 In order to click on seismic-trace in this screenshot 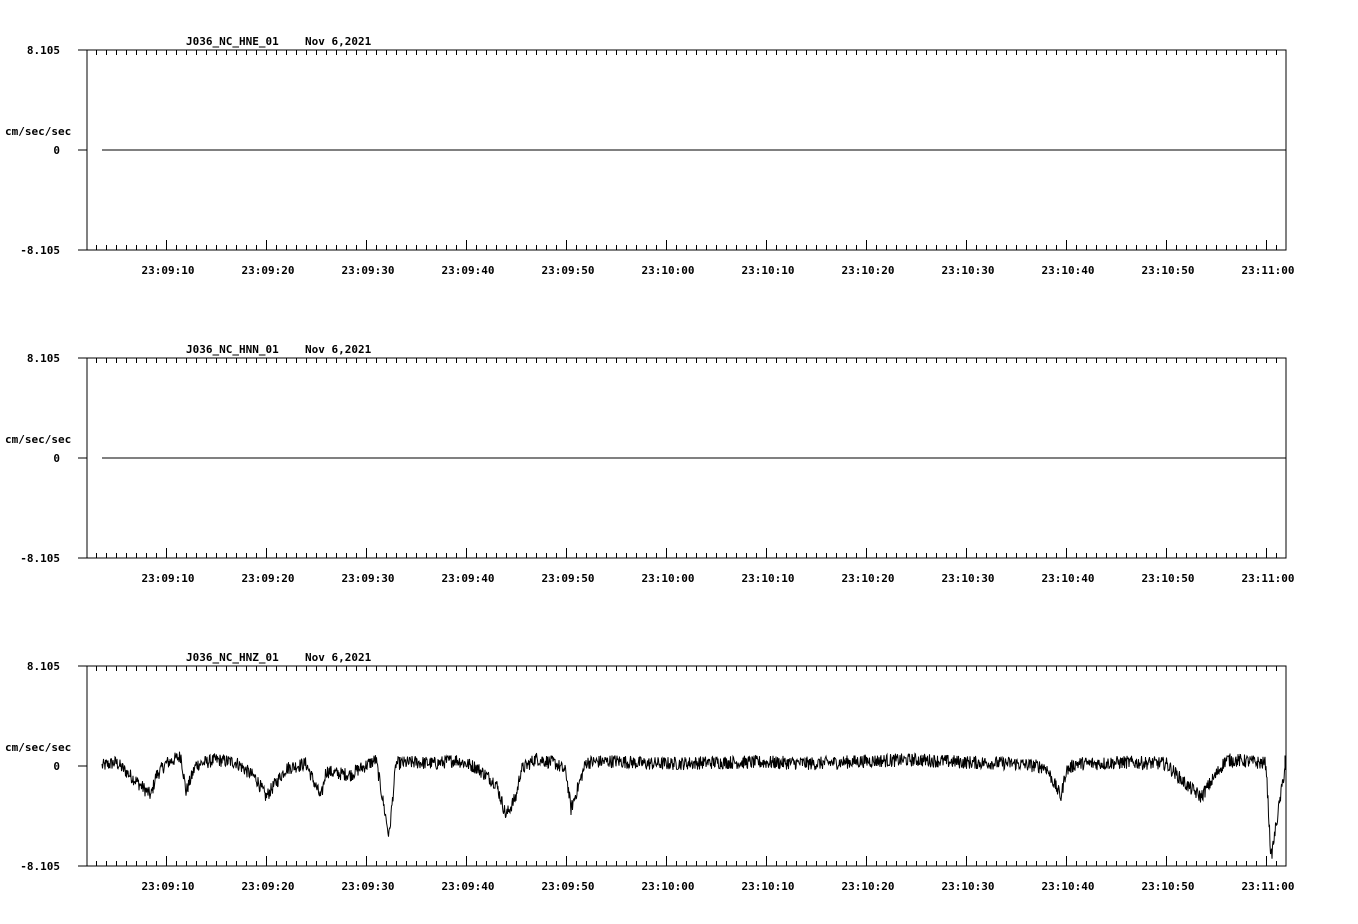, I will do `click(693, 805)`.